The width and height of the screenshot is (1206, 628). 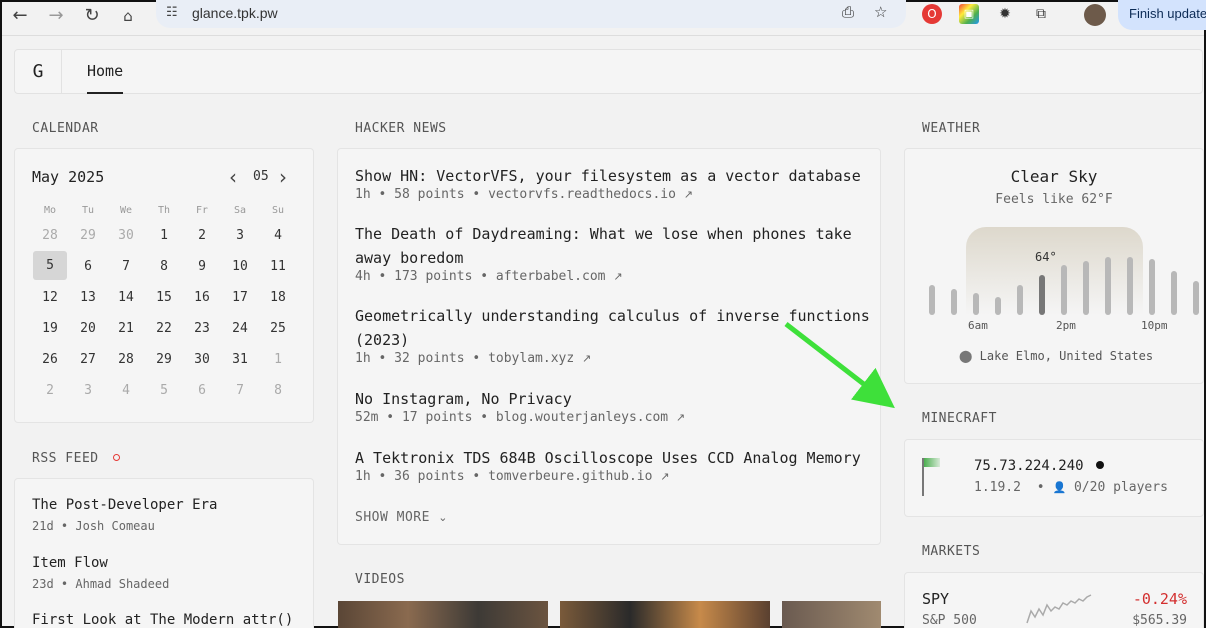 I want to click on calendar-day: 26, so click(x=50, y=359).